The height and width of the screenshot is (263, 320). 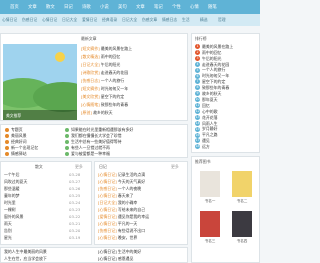 What do you see at coordinates (75, 202) in the screenshot?
I see `list-date: 03-24` at bounding box center [75, 202].